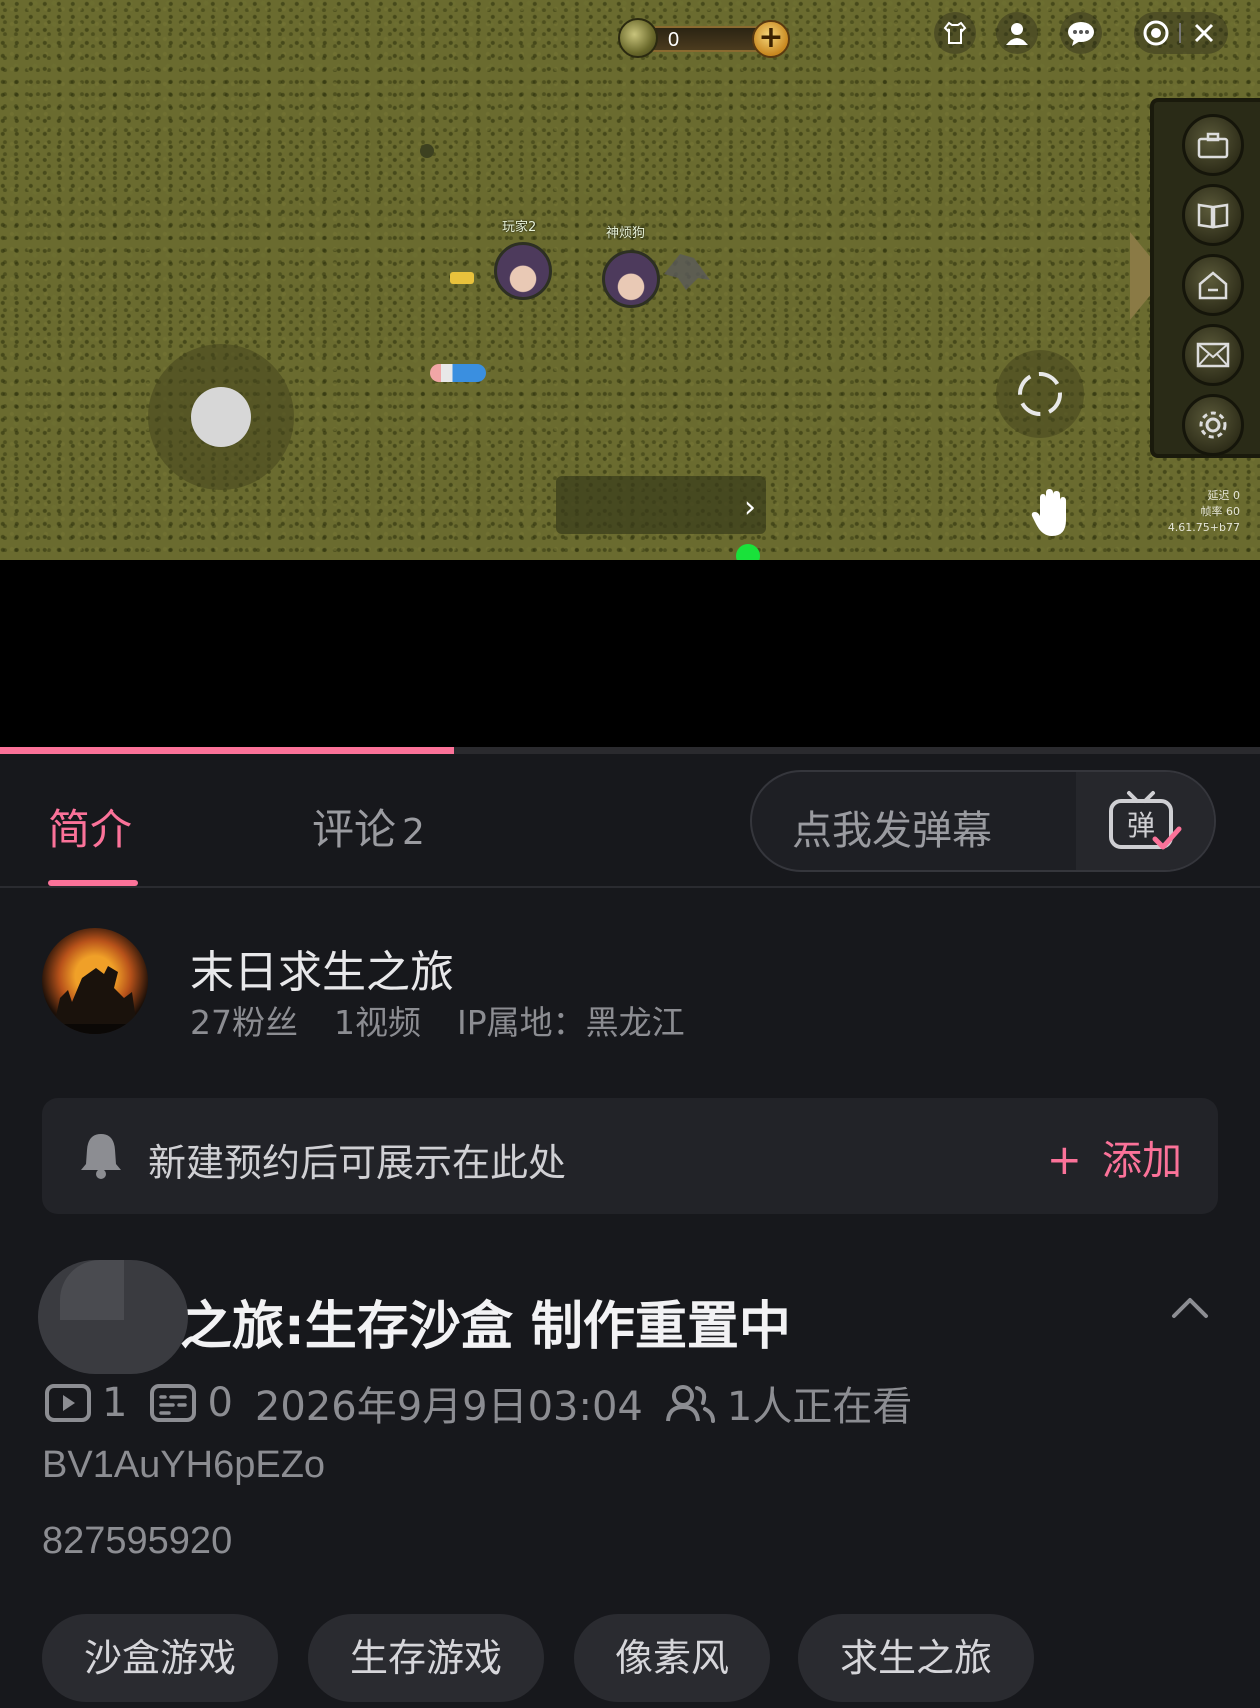 The height and width of the screenshot is (1708, 1260). What do you see at coordinates (95, 1000) in the screenshot?
I see `zombie-silhouette-icon` at bounding box center [95, 1000].